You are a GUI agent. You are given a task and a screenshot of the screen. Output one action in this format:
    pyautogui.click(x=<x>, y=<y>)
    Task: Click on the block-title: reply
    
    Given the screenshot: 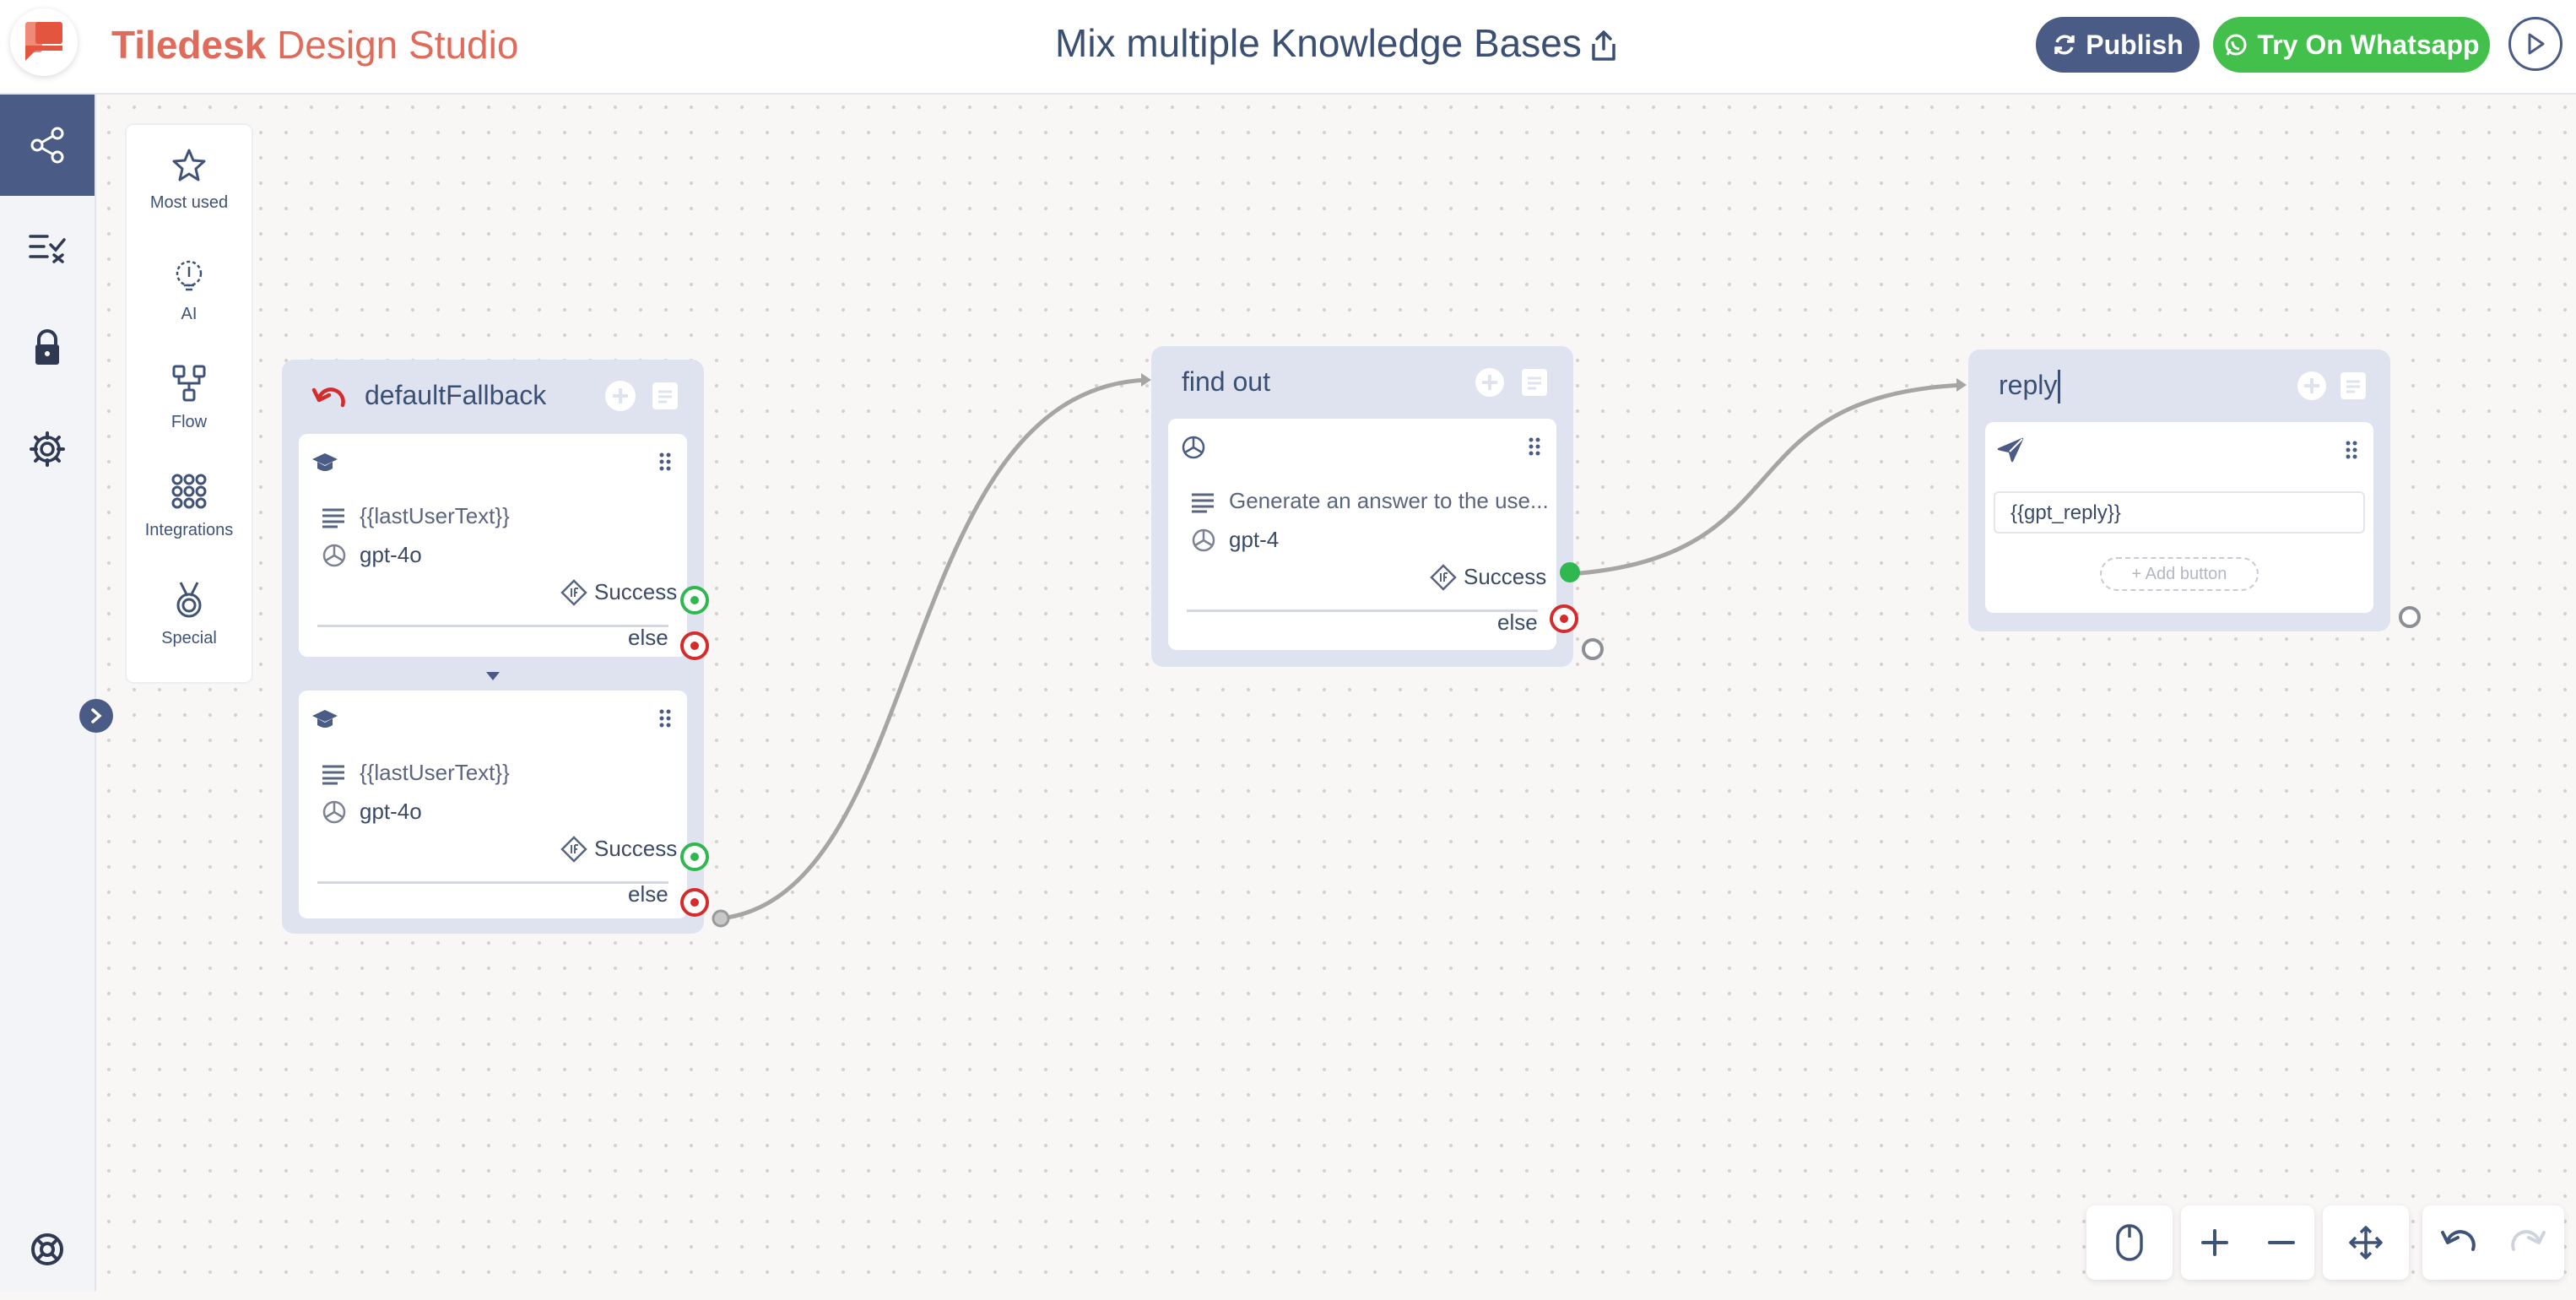 What is the action you would take?
    pyautogui.click(x=2028, y=385)
    